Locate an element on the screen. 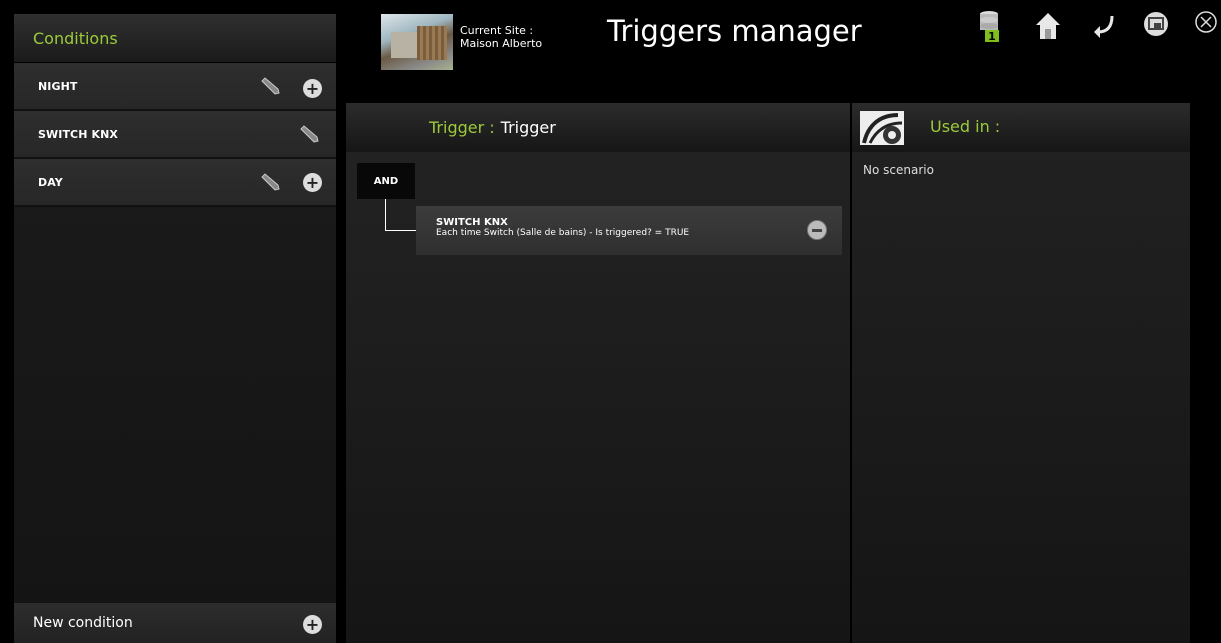 The image size is (1221, 643). no-scenario-text: No scenario is located at coordinates (898, 170).